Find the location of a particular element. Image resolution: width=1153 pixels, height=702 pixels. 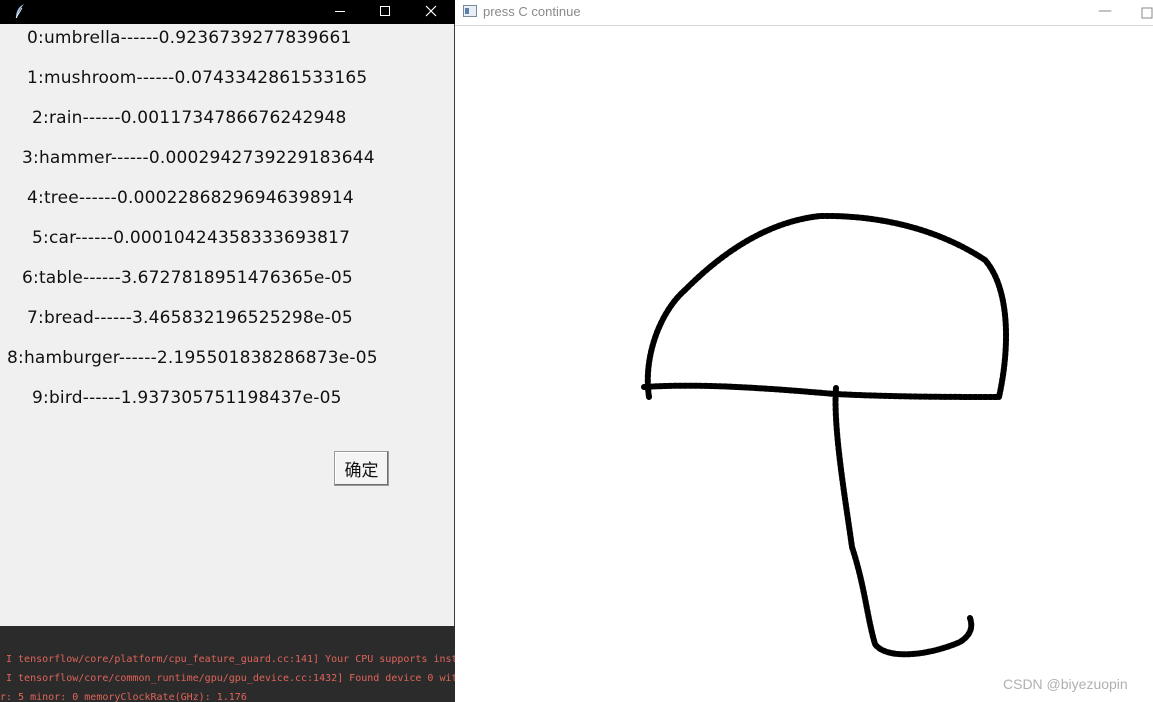

prediction-row: 5:car------0.00010424358333693817 is located at coordinates (191, 238).